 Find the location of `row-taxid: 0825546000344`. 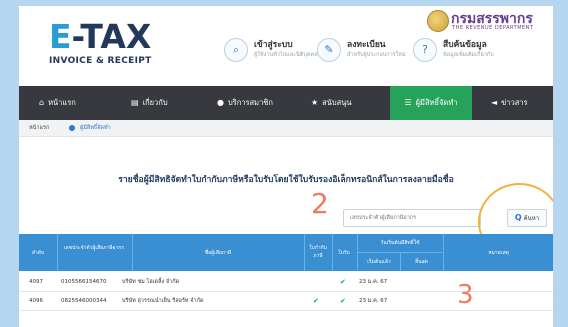

row-taxid: 0825546000344 is located at coordinates (84, 301).